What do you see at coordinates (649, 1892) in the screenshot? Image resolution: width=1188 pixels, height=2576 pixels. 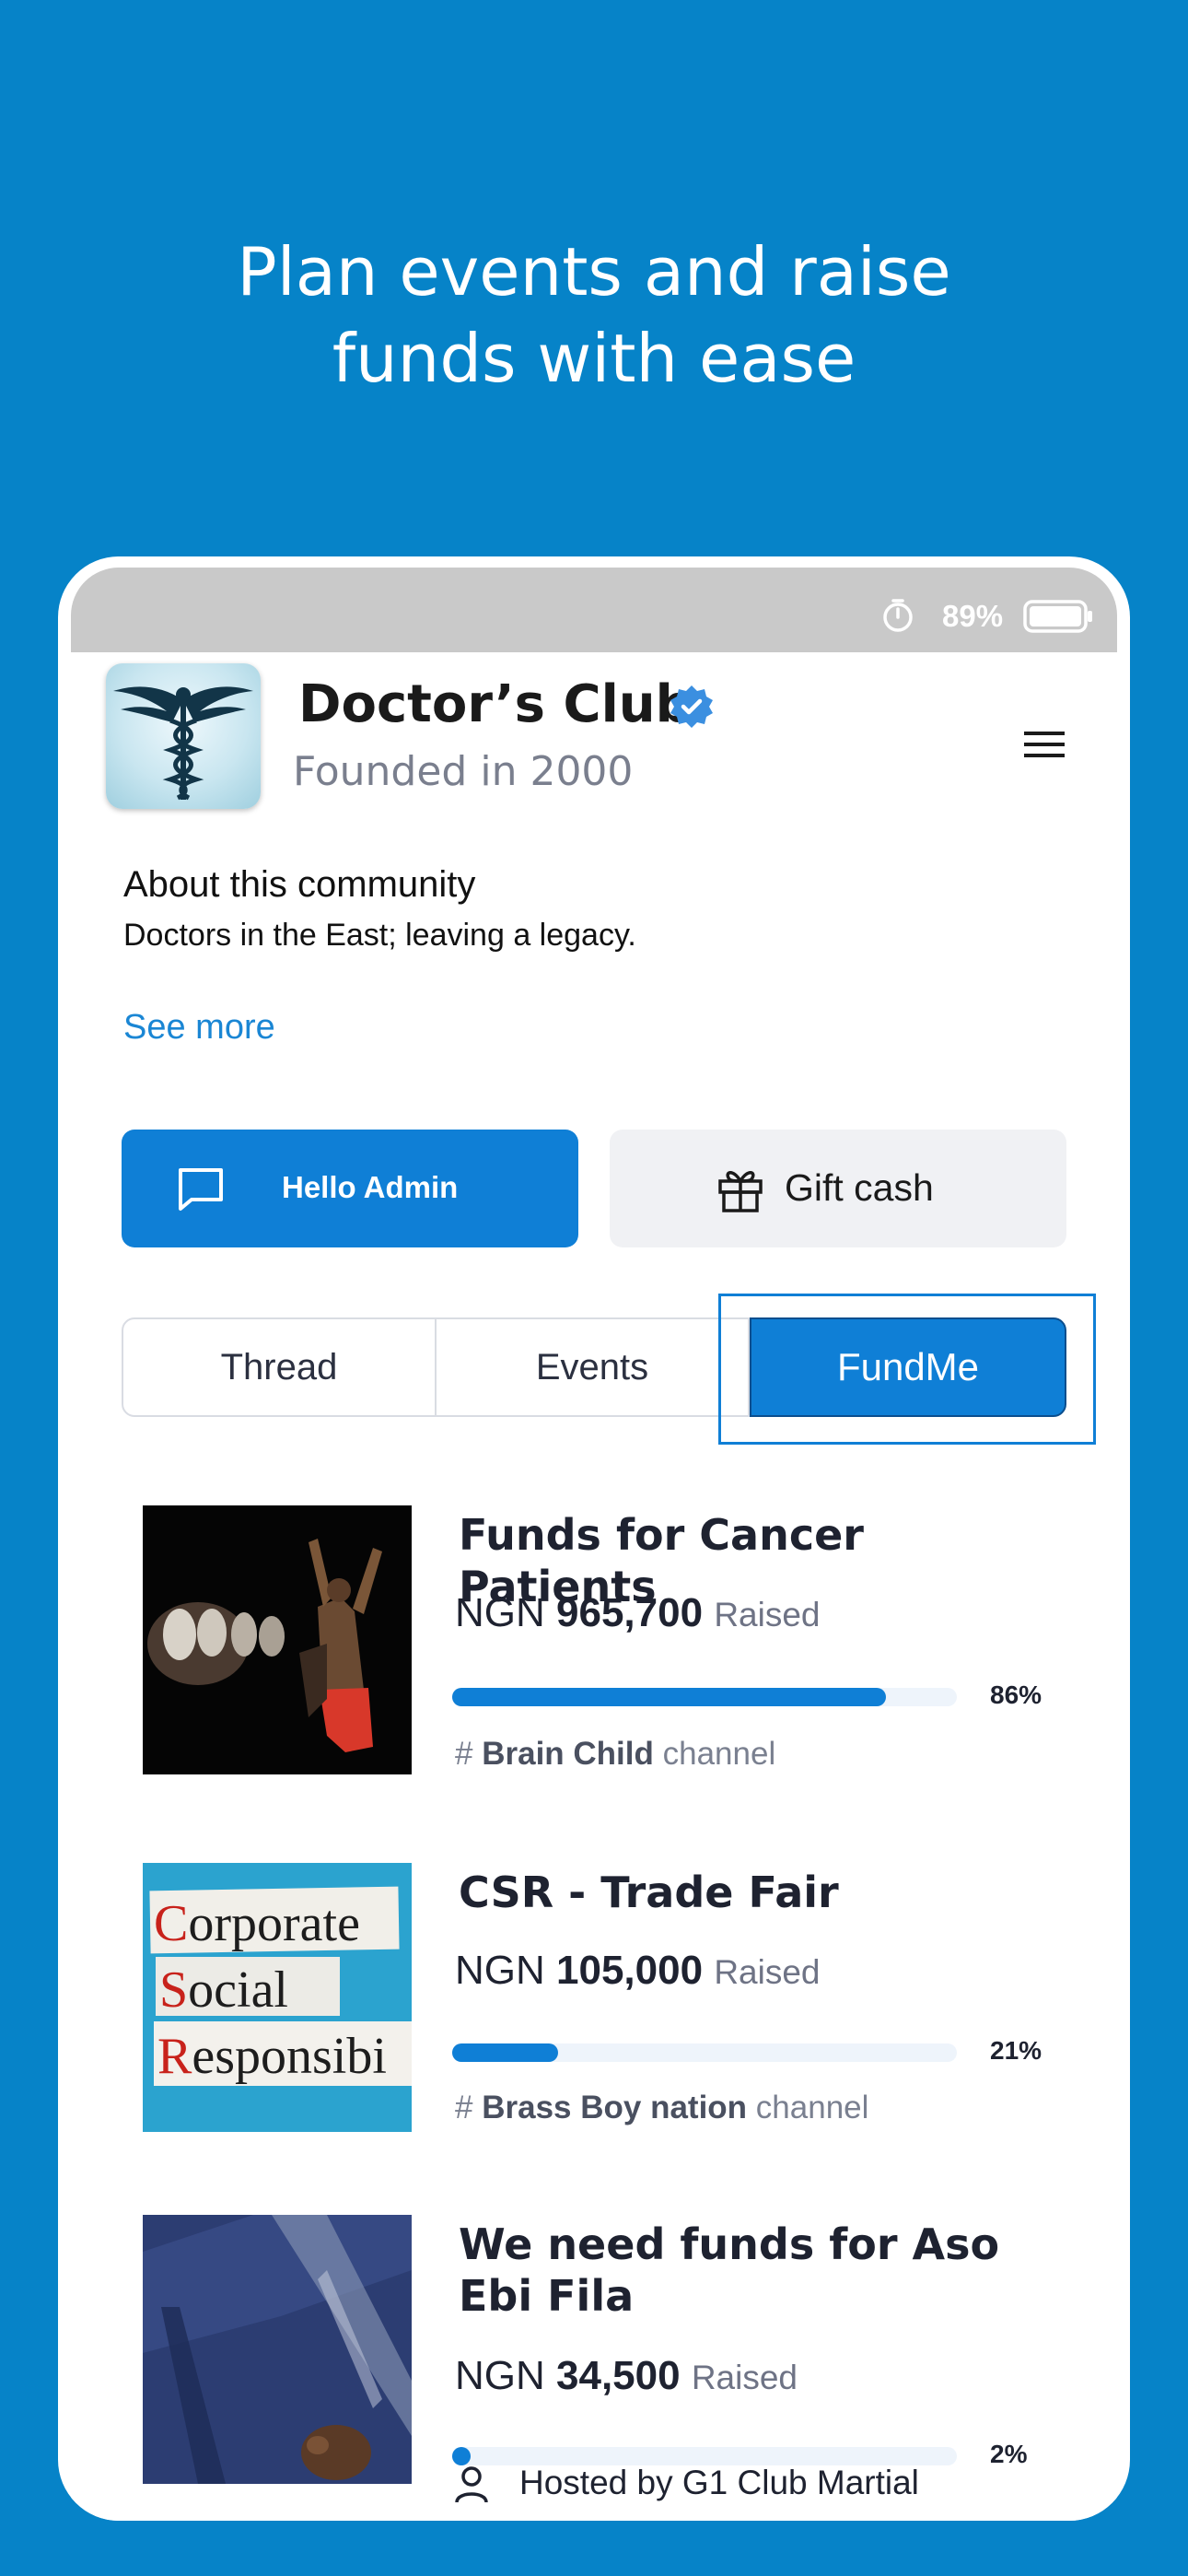 I see `fund-title: CSR - Trade Fair` at bounding box center [649, 1892].